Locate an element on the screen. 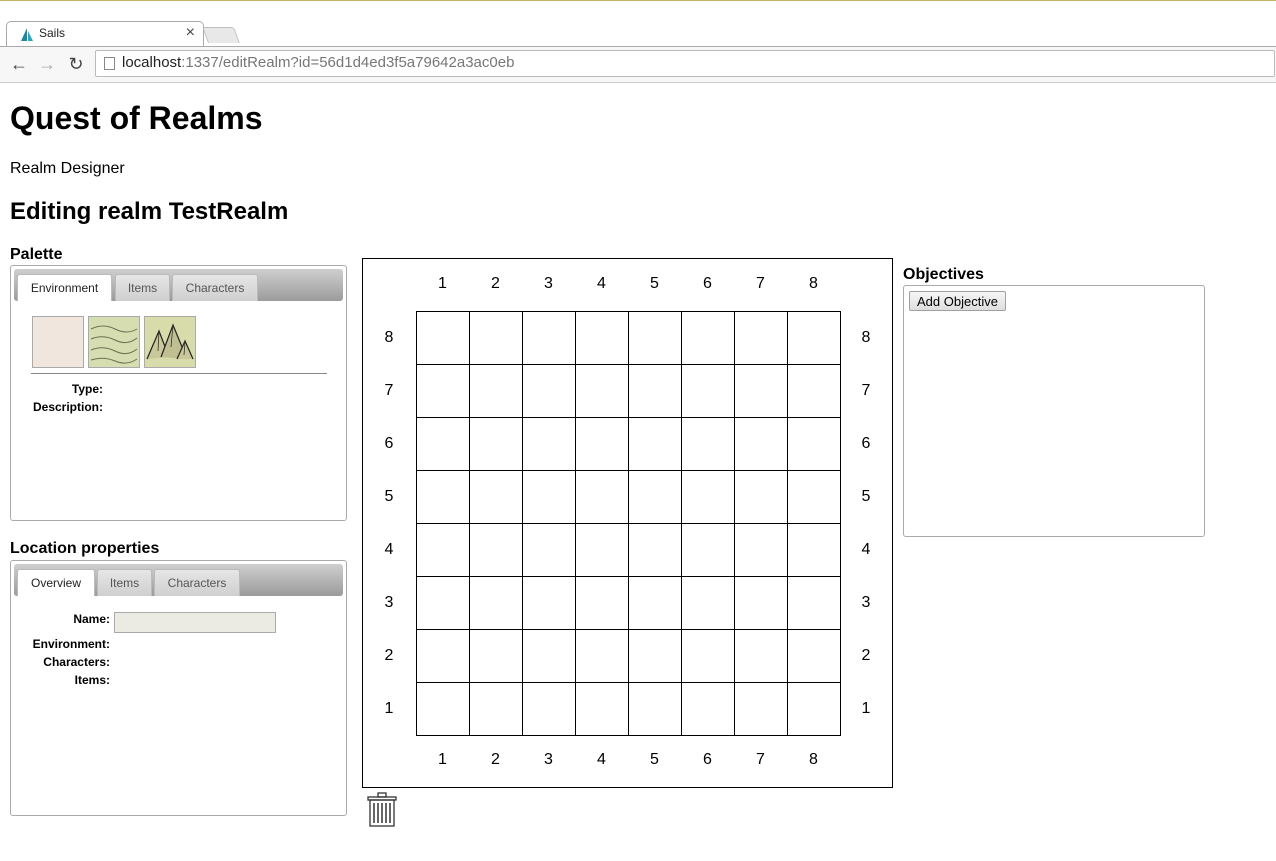  objectives-heading: Objectives is located at coordinates (943, 274).